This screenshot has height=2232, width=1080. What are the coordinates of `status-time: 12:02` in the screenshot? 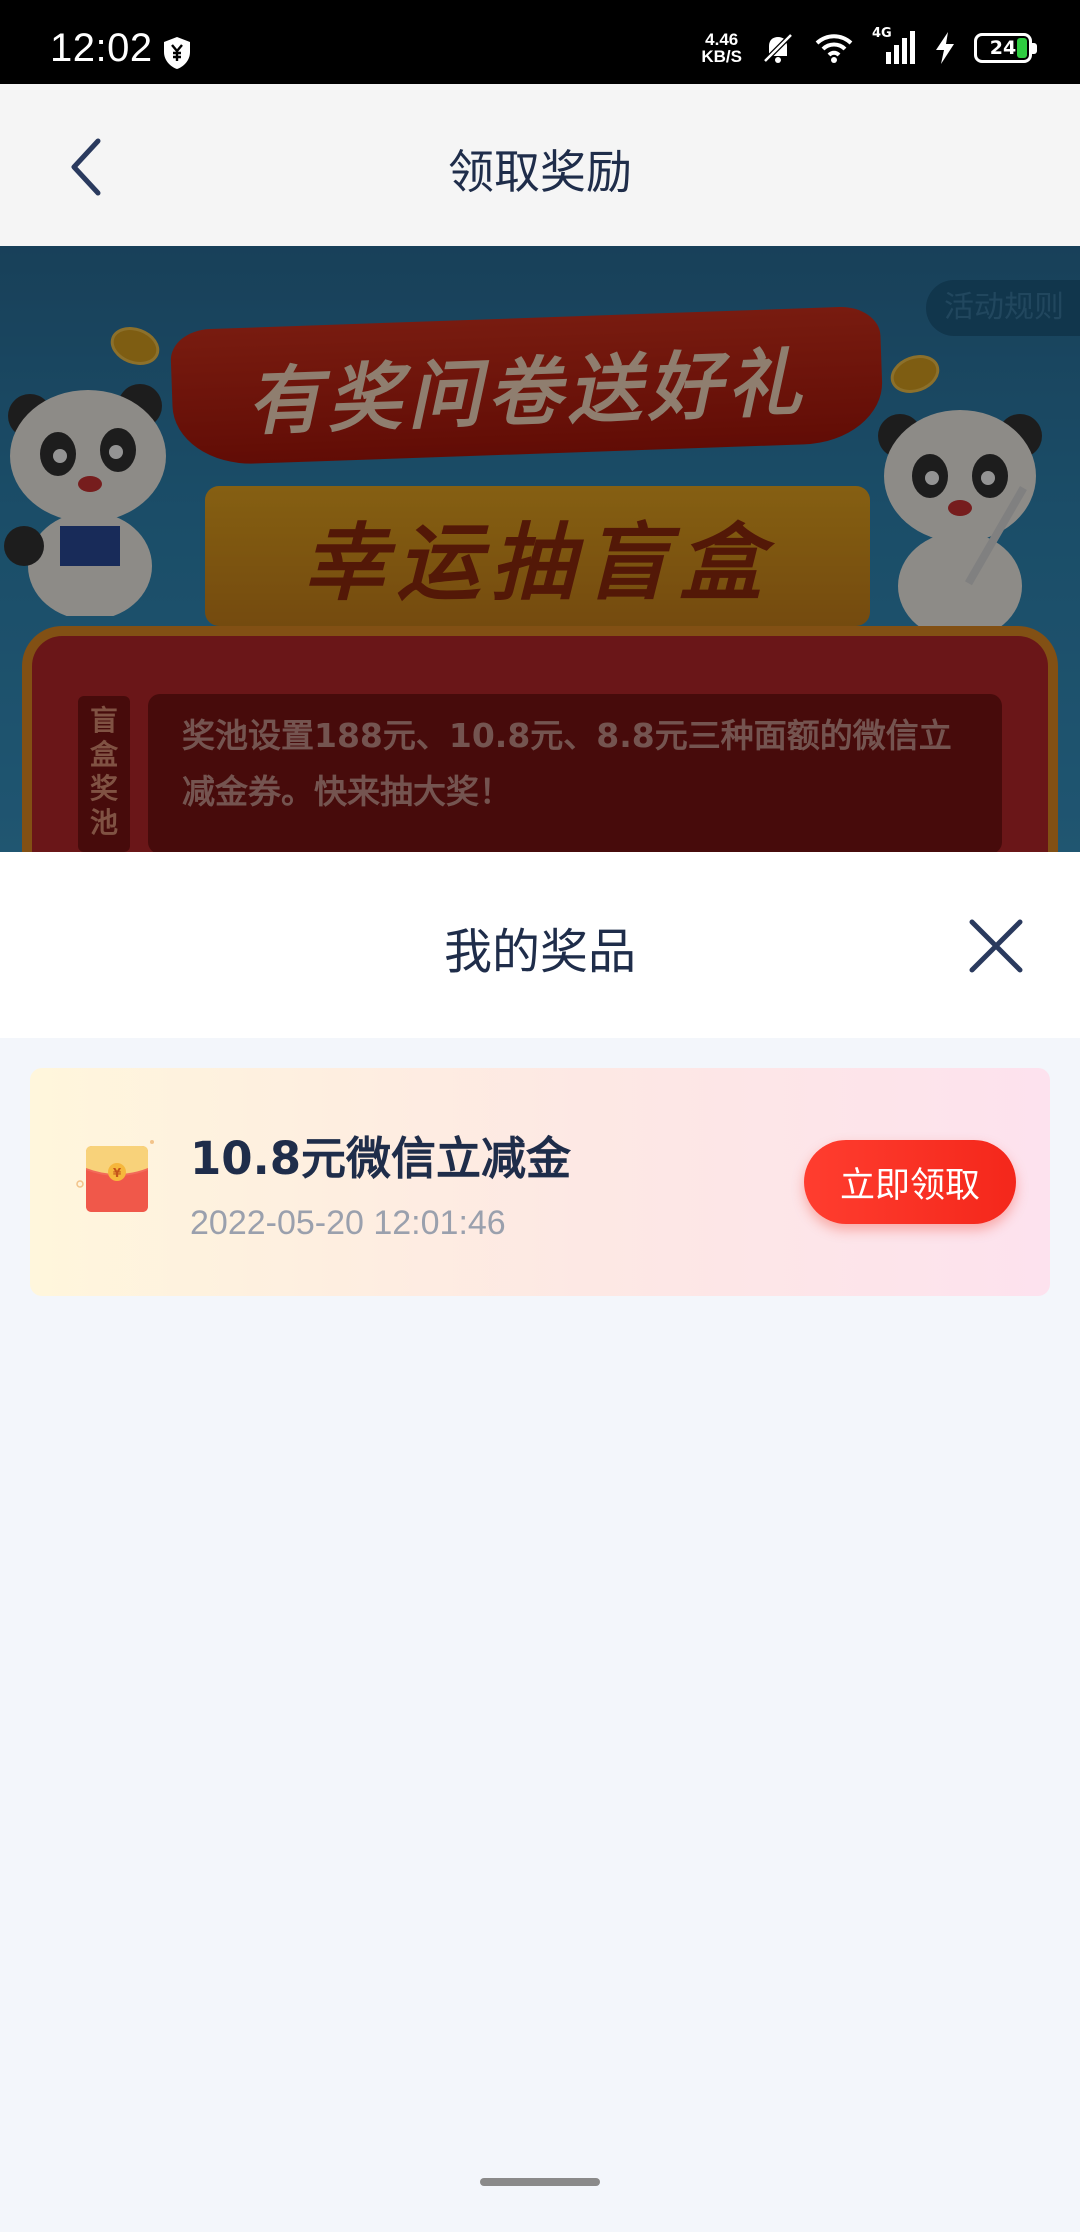 It's located at (101, 48).